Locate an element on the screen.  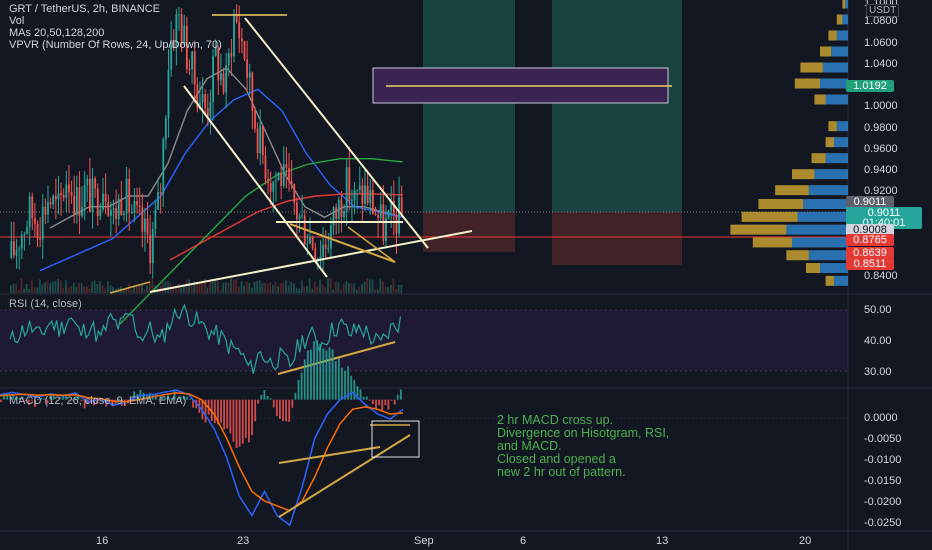
time-axis-label: 13 is located at coordinates (662, 541).